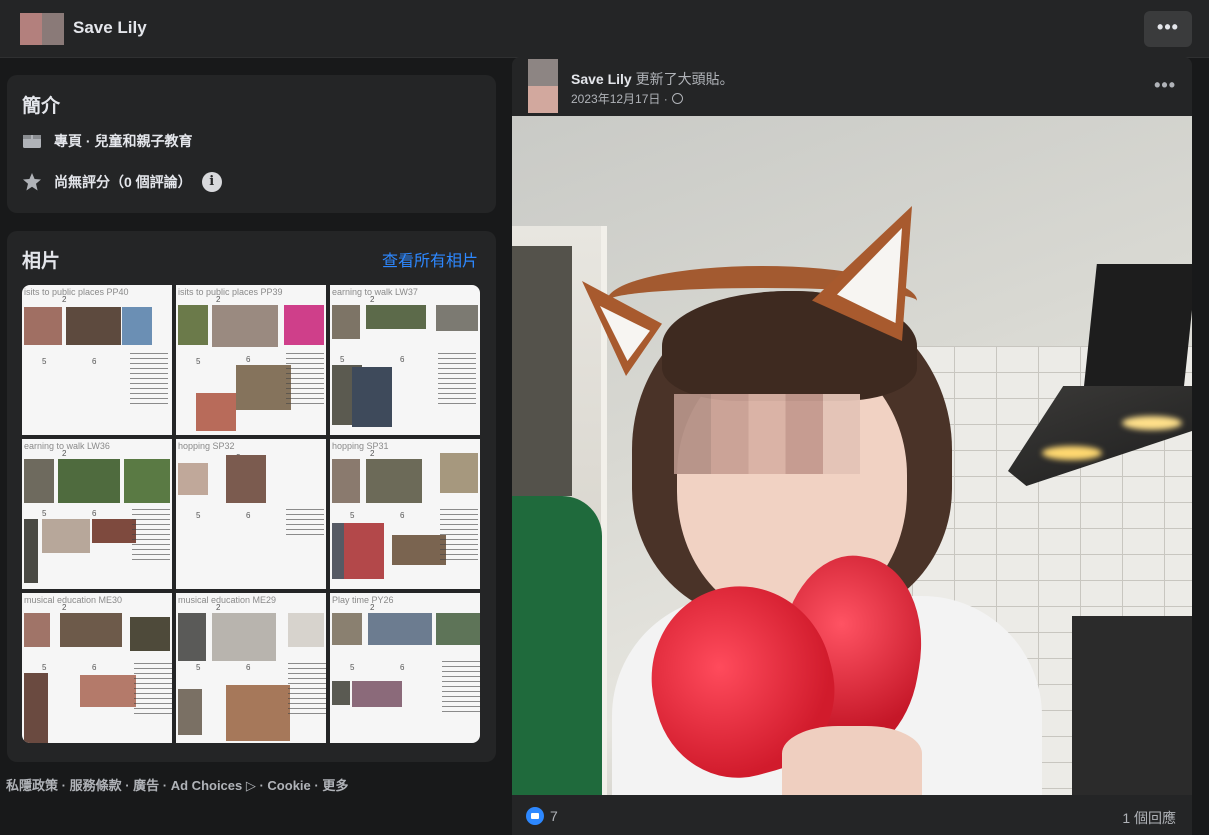 The width and height of the screenshot is (1209, 835). I want to click on thumbnail-caption: isits to public places PP39, so click(230, 292).